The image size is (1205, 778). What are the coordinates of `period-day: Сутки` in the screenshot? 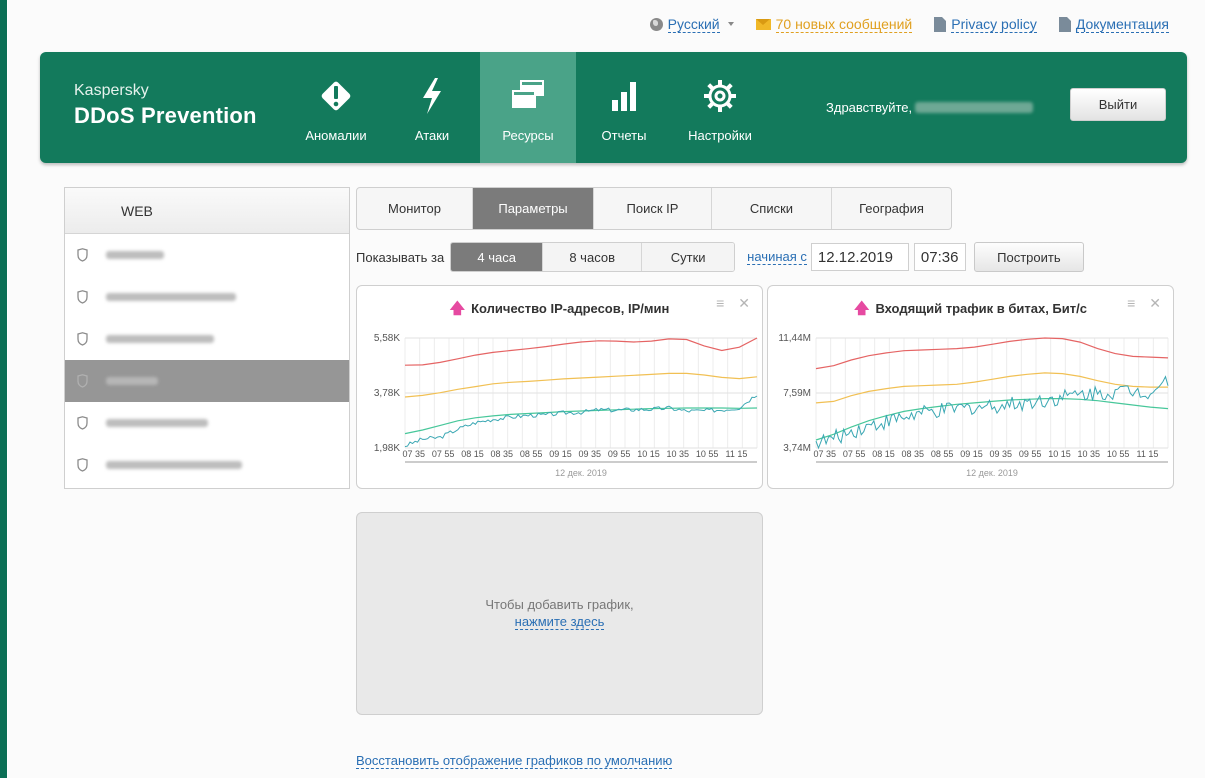 It's located at (688, 257).